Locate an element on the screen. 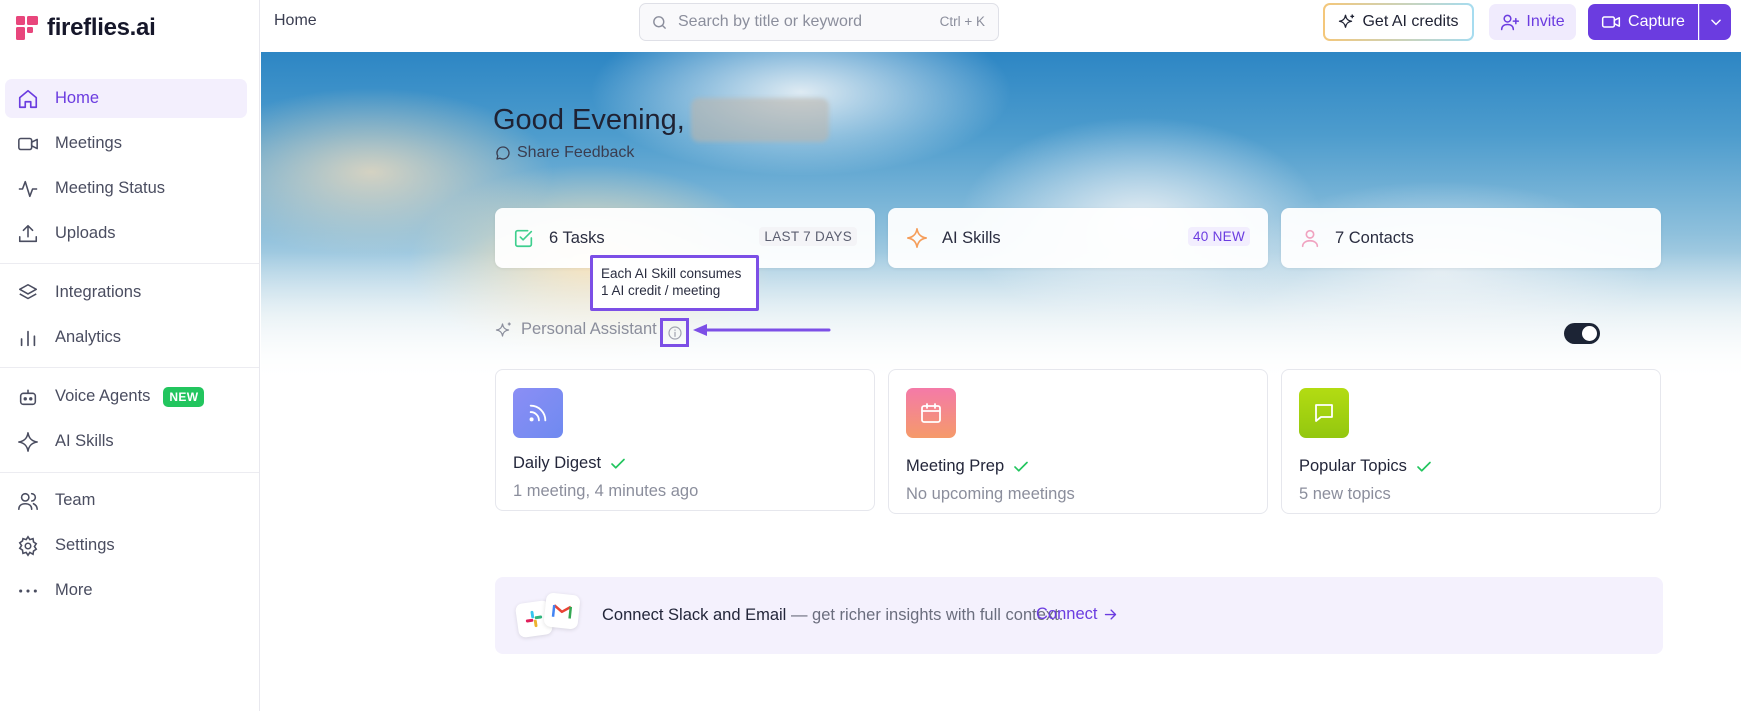  popular-topics-card: Popular Topics 5 new topics is located at coordinates (1471, 441).